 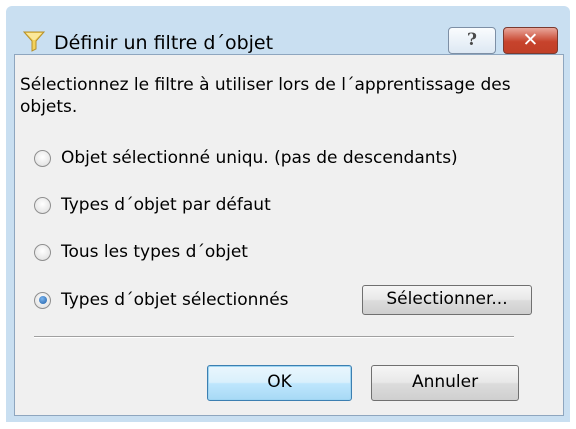 I want to click on dialog-title: Définir un filtre d´objet, so click(x=164, y=43).